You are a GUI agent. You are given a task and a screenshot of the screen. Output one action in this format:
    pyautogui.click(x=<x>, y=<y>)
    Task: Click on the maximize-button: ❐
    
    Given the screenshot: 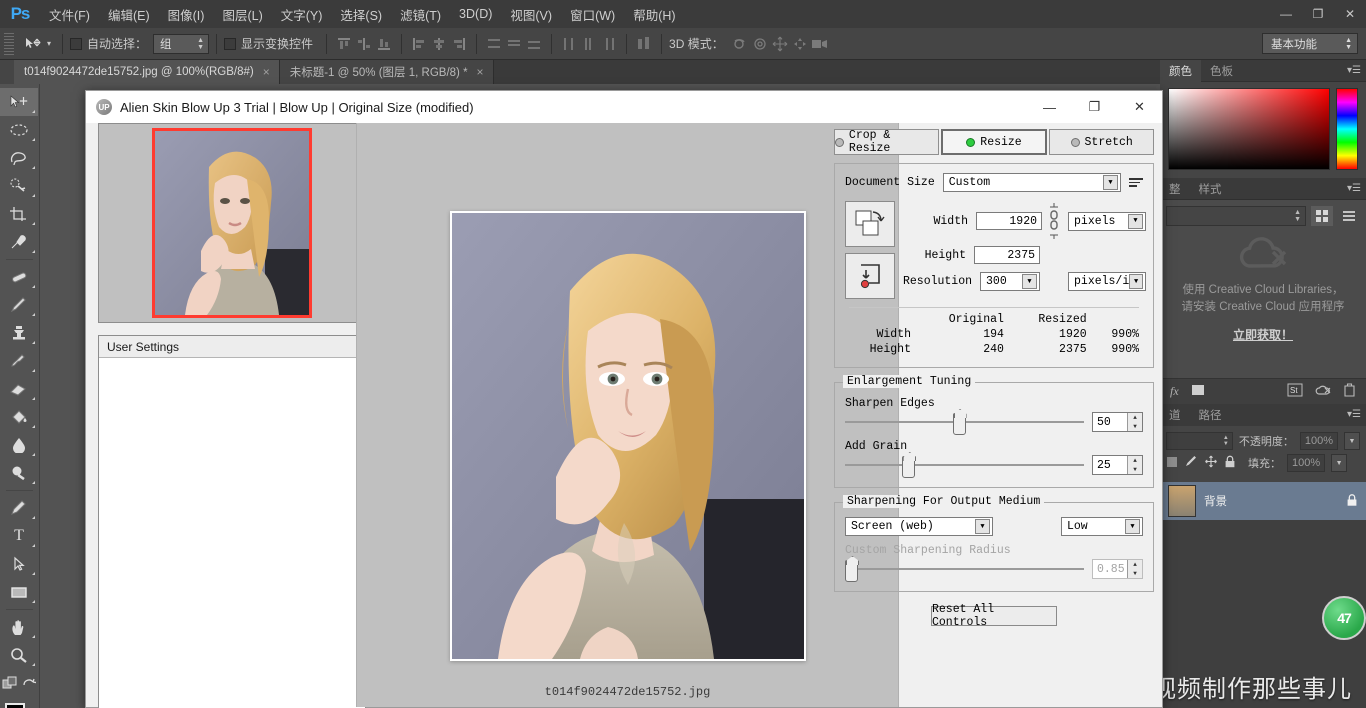 What is the action you would take?
    pyautogui.click(x=1318, y=14)
    